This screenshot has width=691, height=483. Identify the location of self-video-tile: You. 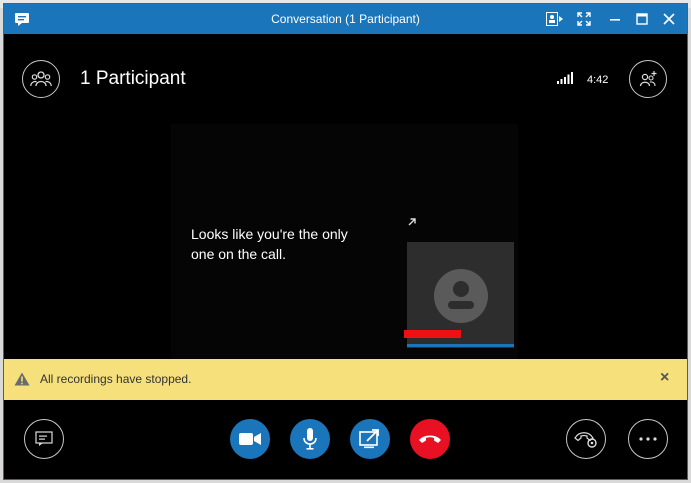
(459, 295).